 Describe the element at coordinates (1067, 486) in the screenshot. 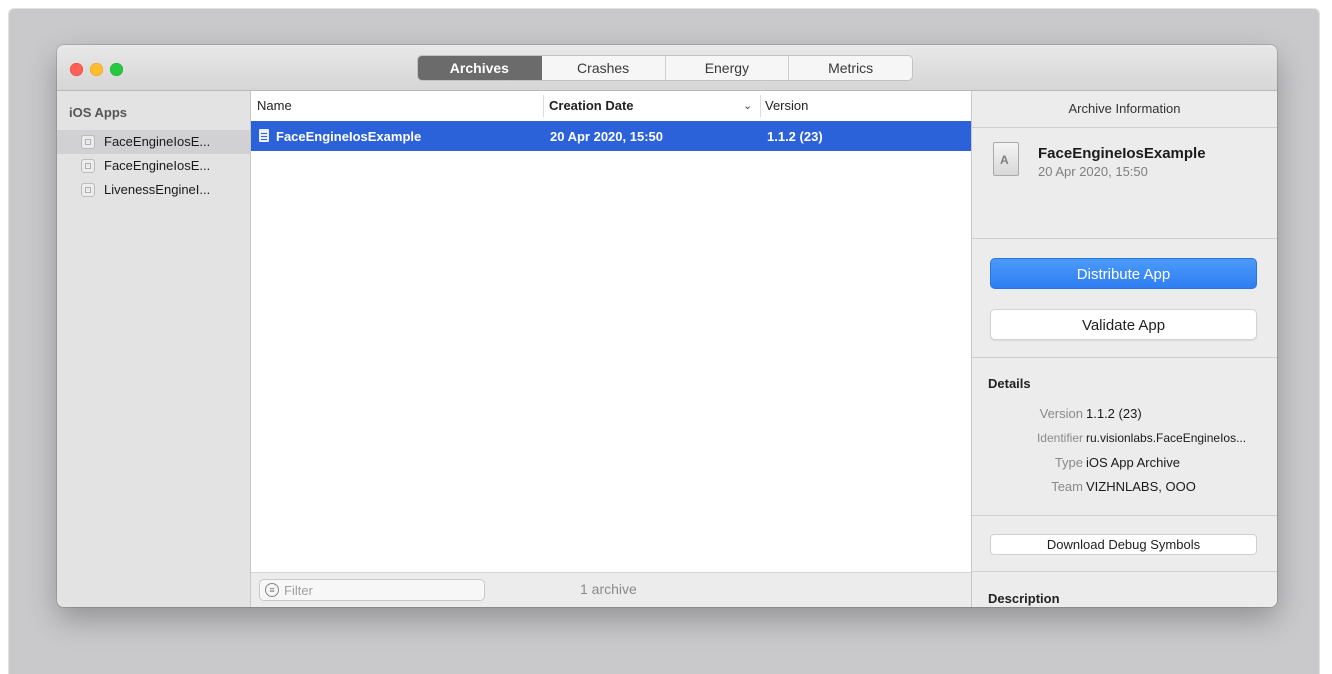

I see `detail-key: Team` at that location.